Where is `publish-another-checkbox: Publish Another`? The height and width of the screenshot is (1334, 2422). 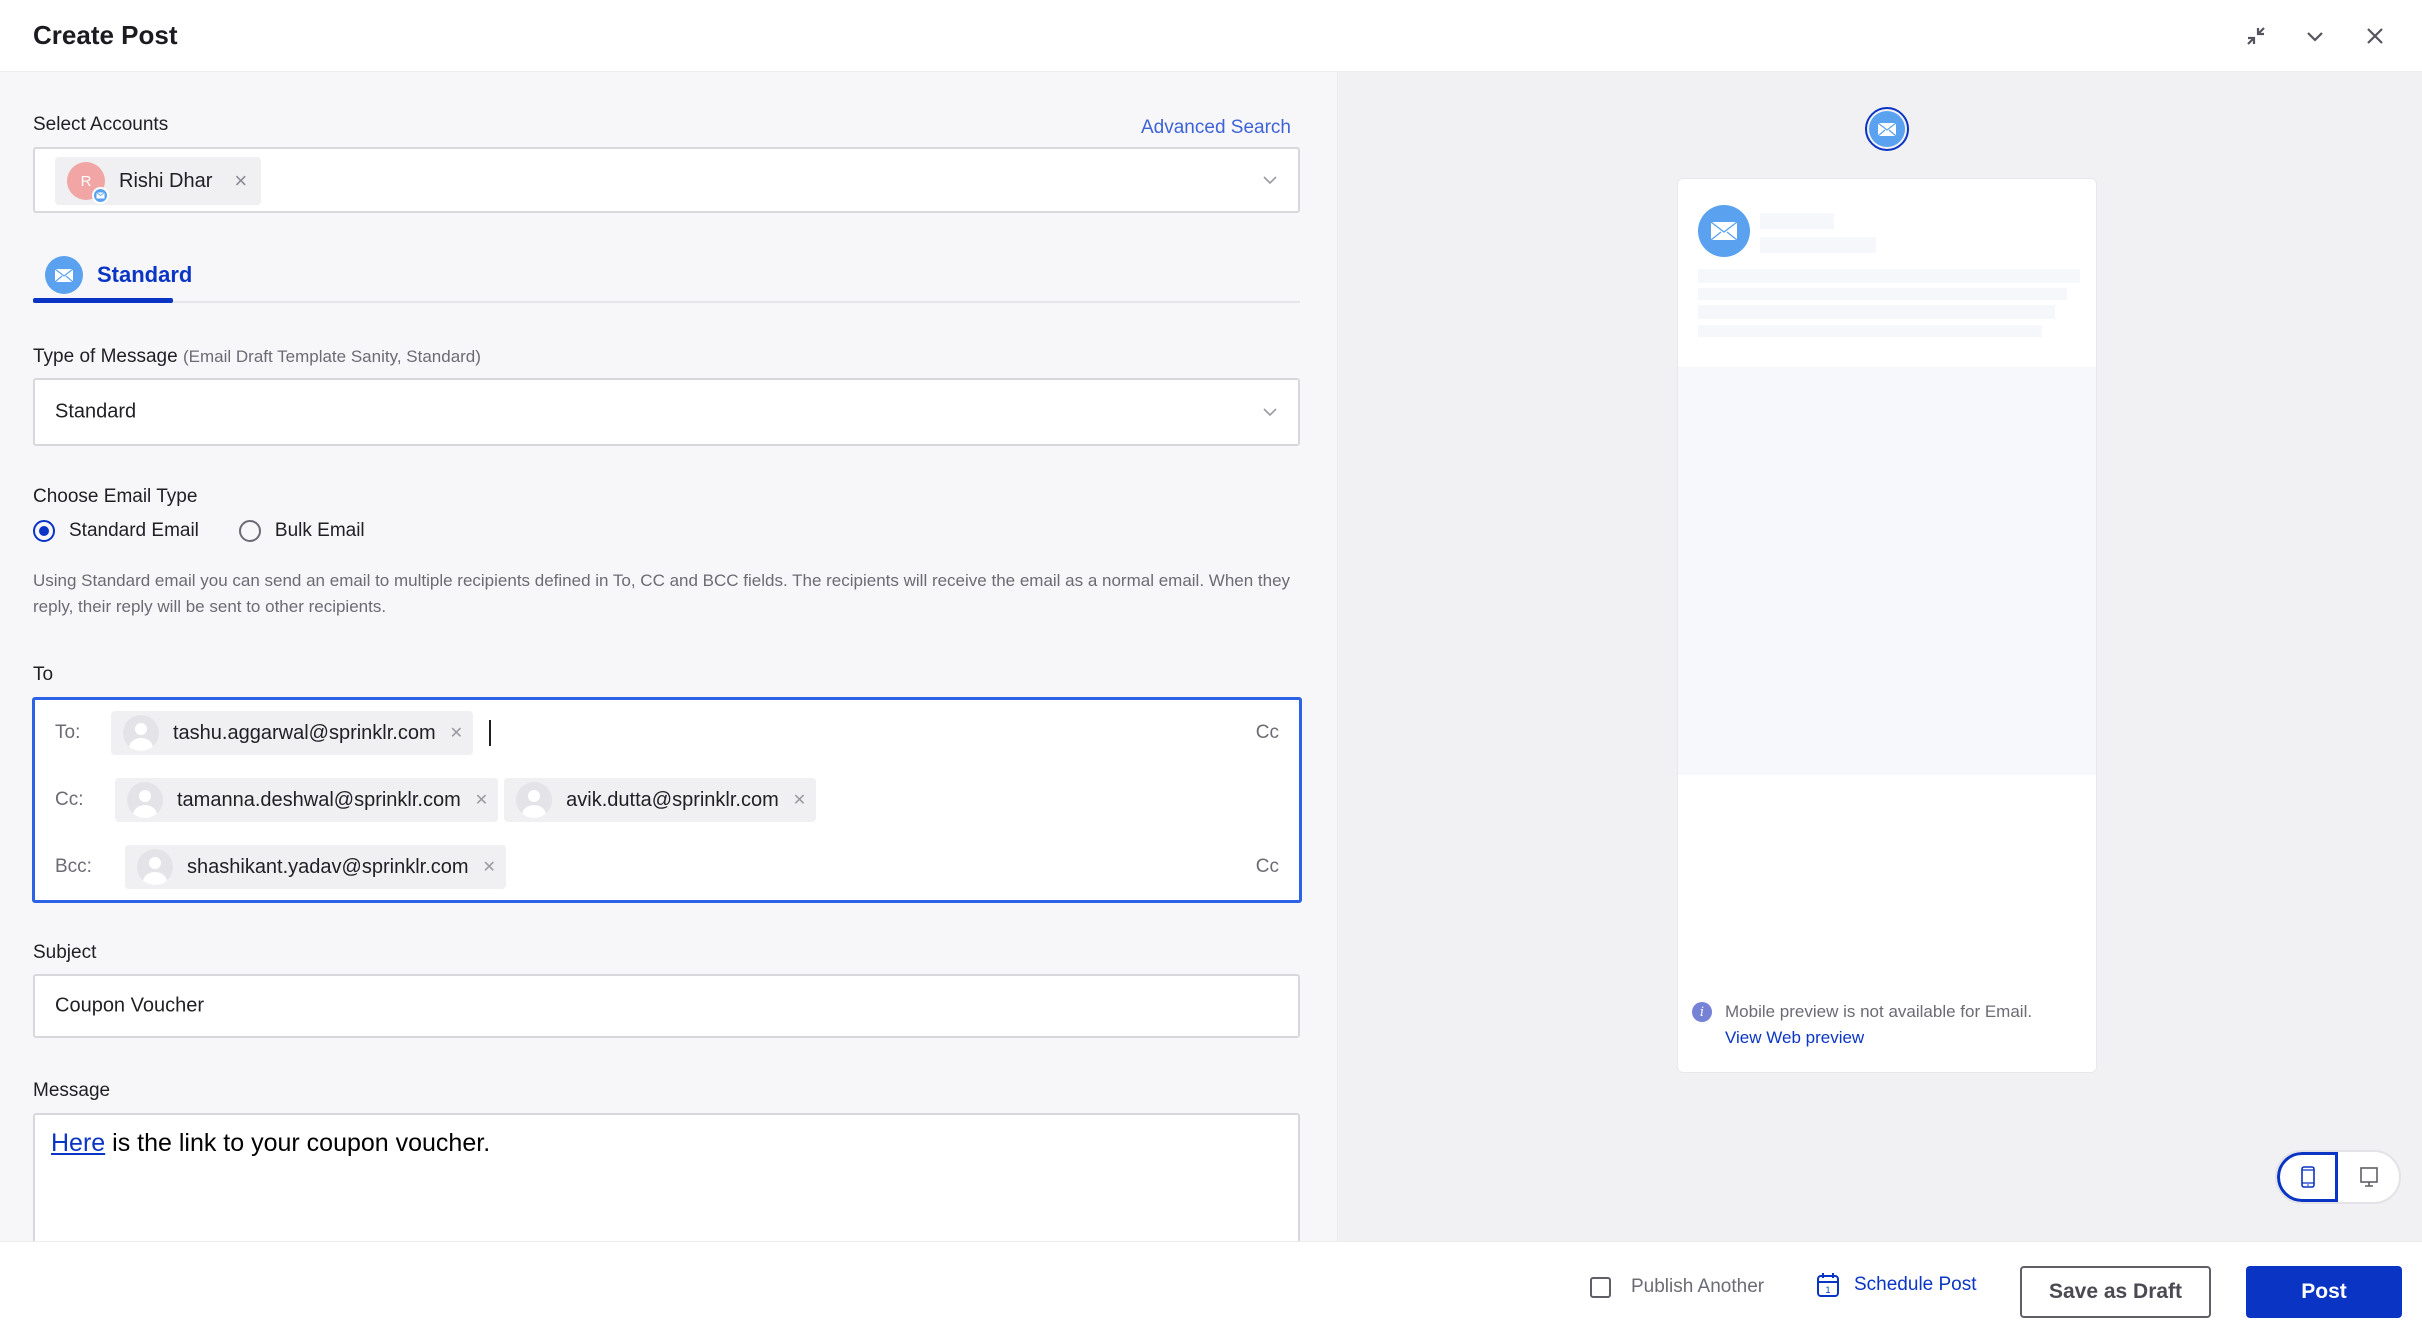 publish-another-checkbox: Publish Another is located at coordinates (1677, 1287).